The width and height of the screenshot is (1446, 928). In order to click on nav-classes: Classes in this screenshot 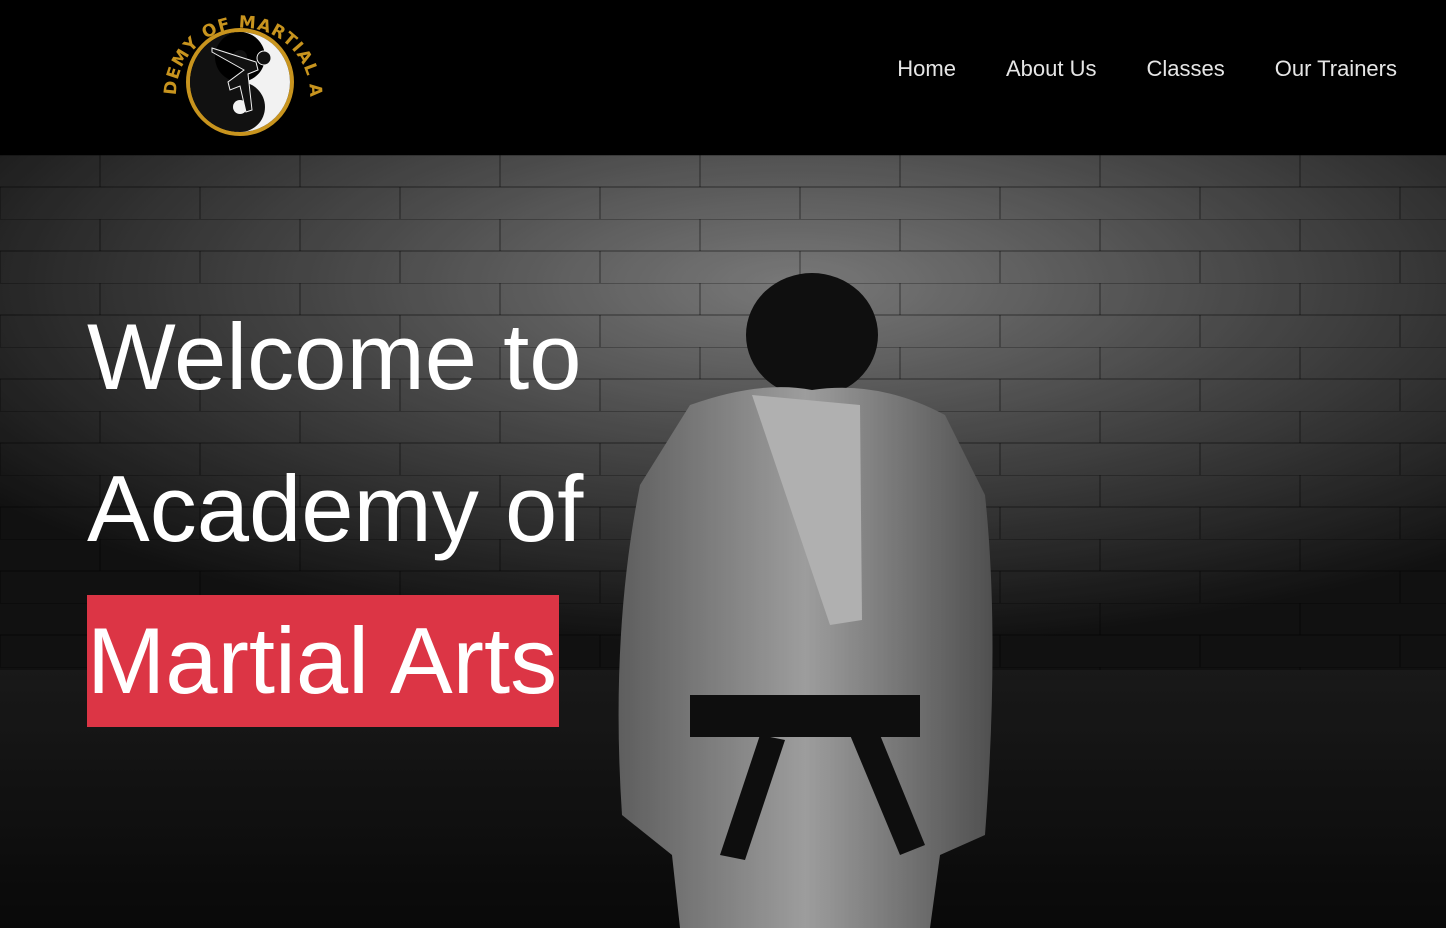, I will do `click(1185, 69)`.